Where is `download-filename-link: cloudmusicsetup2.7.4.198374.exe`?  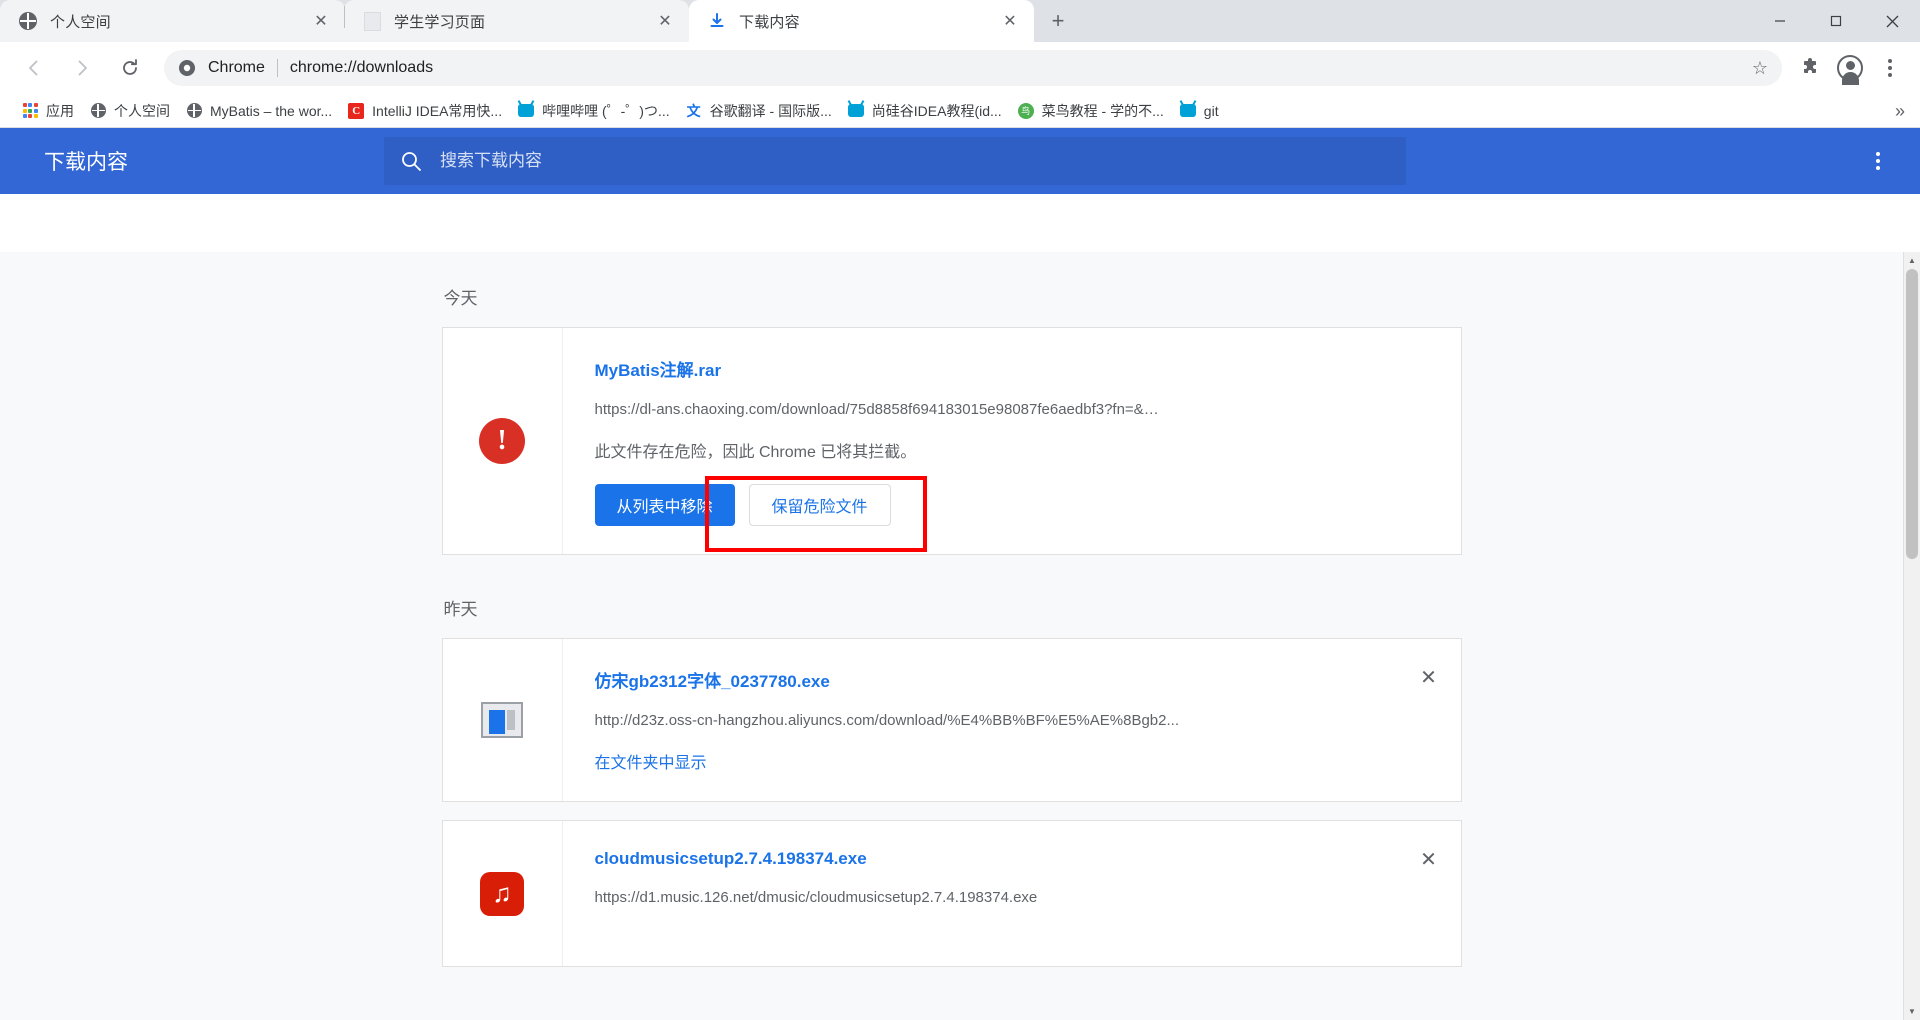 download-filename-link: cloudmusicsetup2.7.4.198374.exe is located at coordinates (1016, 859).